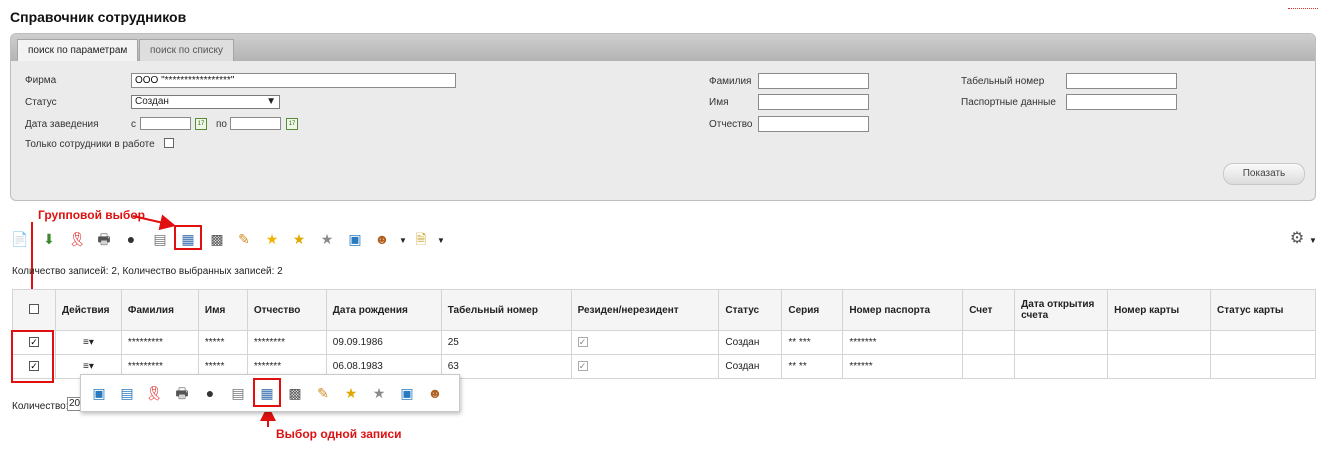 The height and width of the screenshot is (455, 1320). I want to click on tabnum-cell: 63, so click(506, 366).